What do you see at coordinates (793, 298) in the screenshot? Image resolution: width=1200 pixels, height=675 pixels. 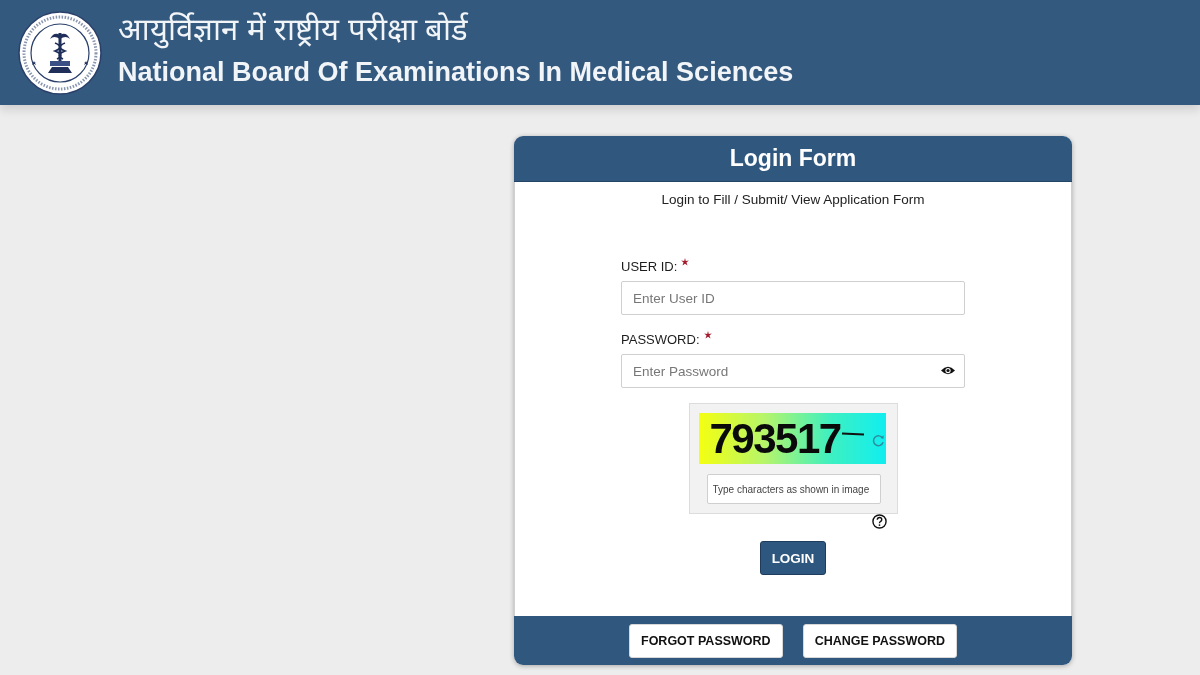 I see `user-id-field: Enter User ID` at bounding box center [793, 298].